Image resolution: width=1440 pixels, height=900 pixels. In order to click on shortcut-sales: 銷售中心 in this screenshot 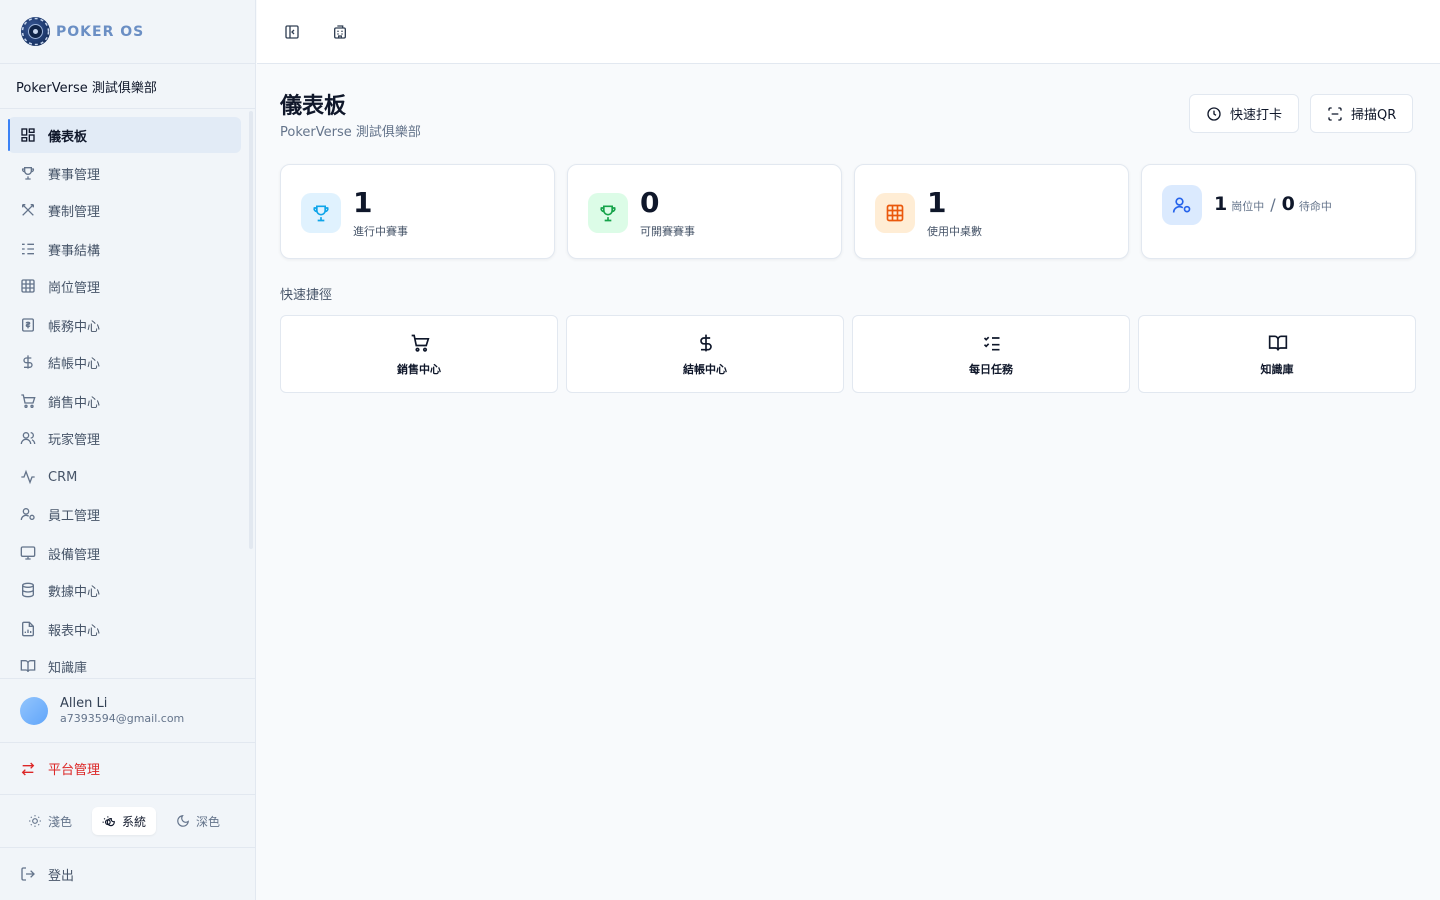, I will do `click(419, 354)`.